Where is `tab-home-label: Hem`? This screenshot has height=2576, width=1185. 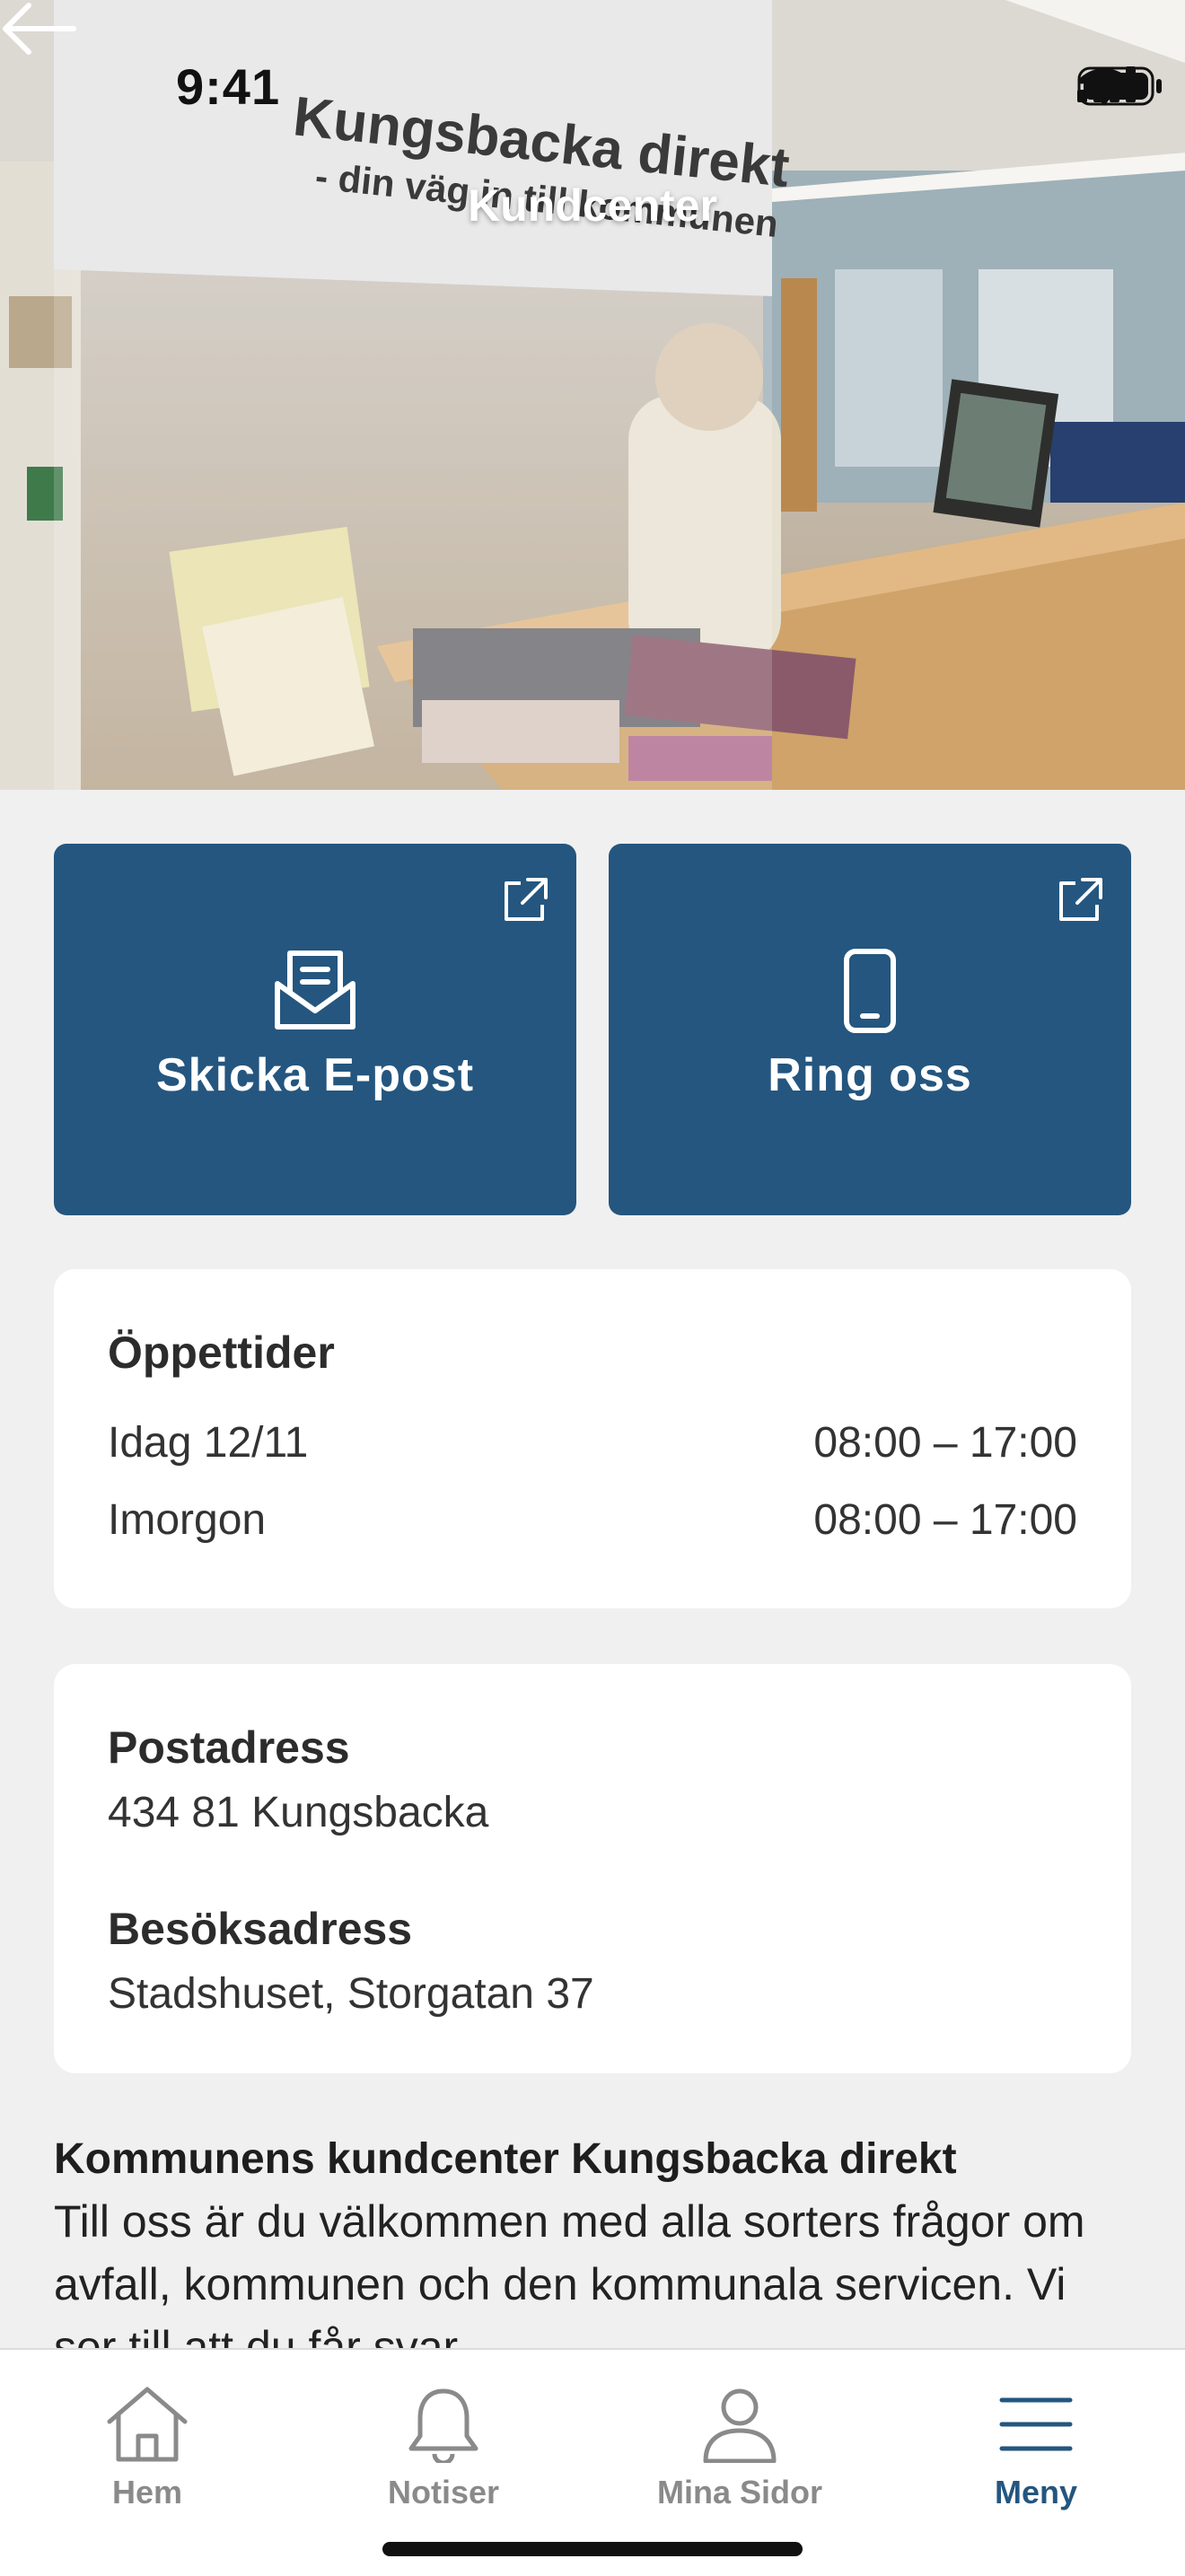
tab-home-label: Hem is located at coordinates (147, 2492).